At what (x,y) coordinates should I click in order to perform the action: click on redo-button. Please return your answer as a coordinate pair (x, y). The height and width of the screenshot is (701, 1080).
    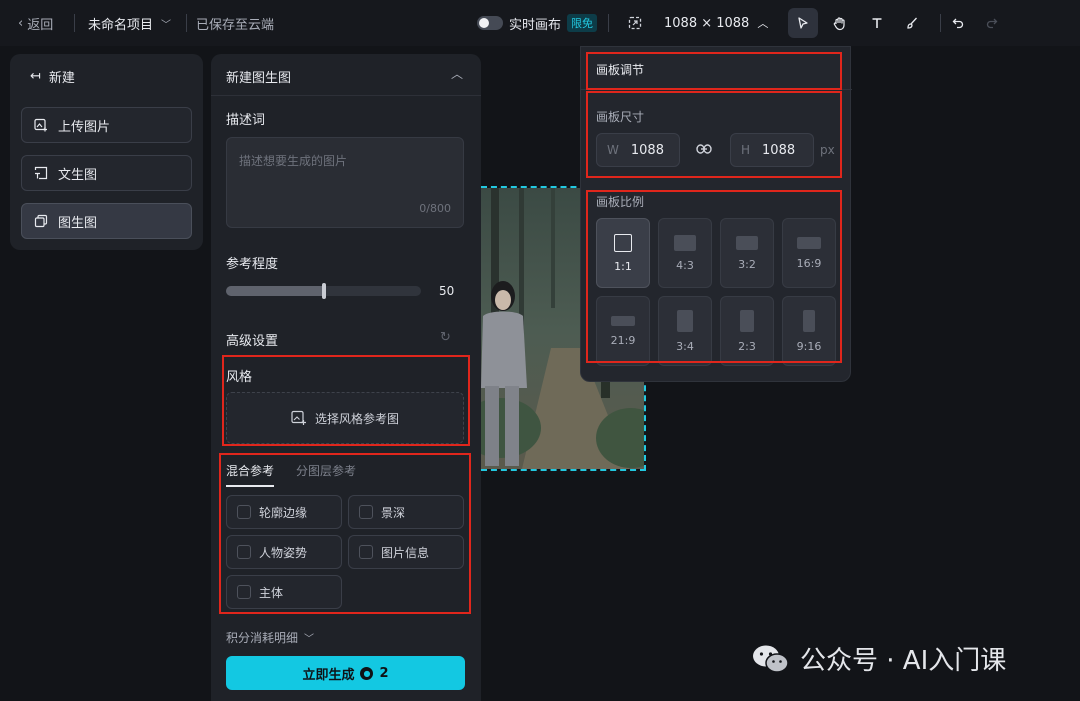
    Looking at the image, I should click on (992, 23).